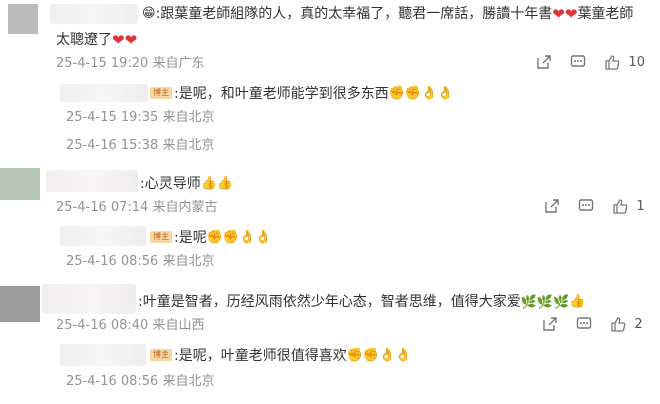 The height and width of the screenshot is (404, 660). What do you see at coordinates (640, 206) in the screenshot?
I see `like-count: 1` at bounding box center [640, 206].